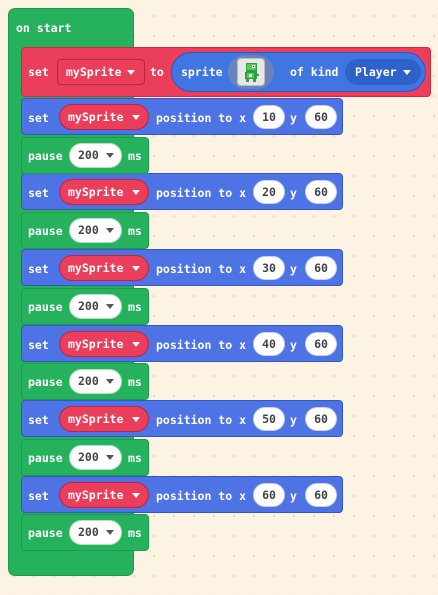 The height and width of the screenshot is (595, 438). I want to click on set-position-block: set mySprite position to x 10 y 60, so click(182, 116).